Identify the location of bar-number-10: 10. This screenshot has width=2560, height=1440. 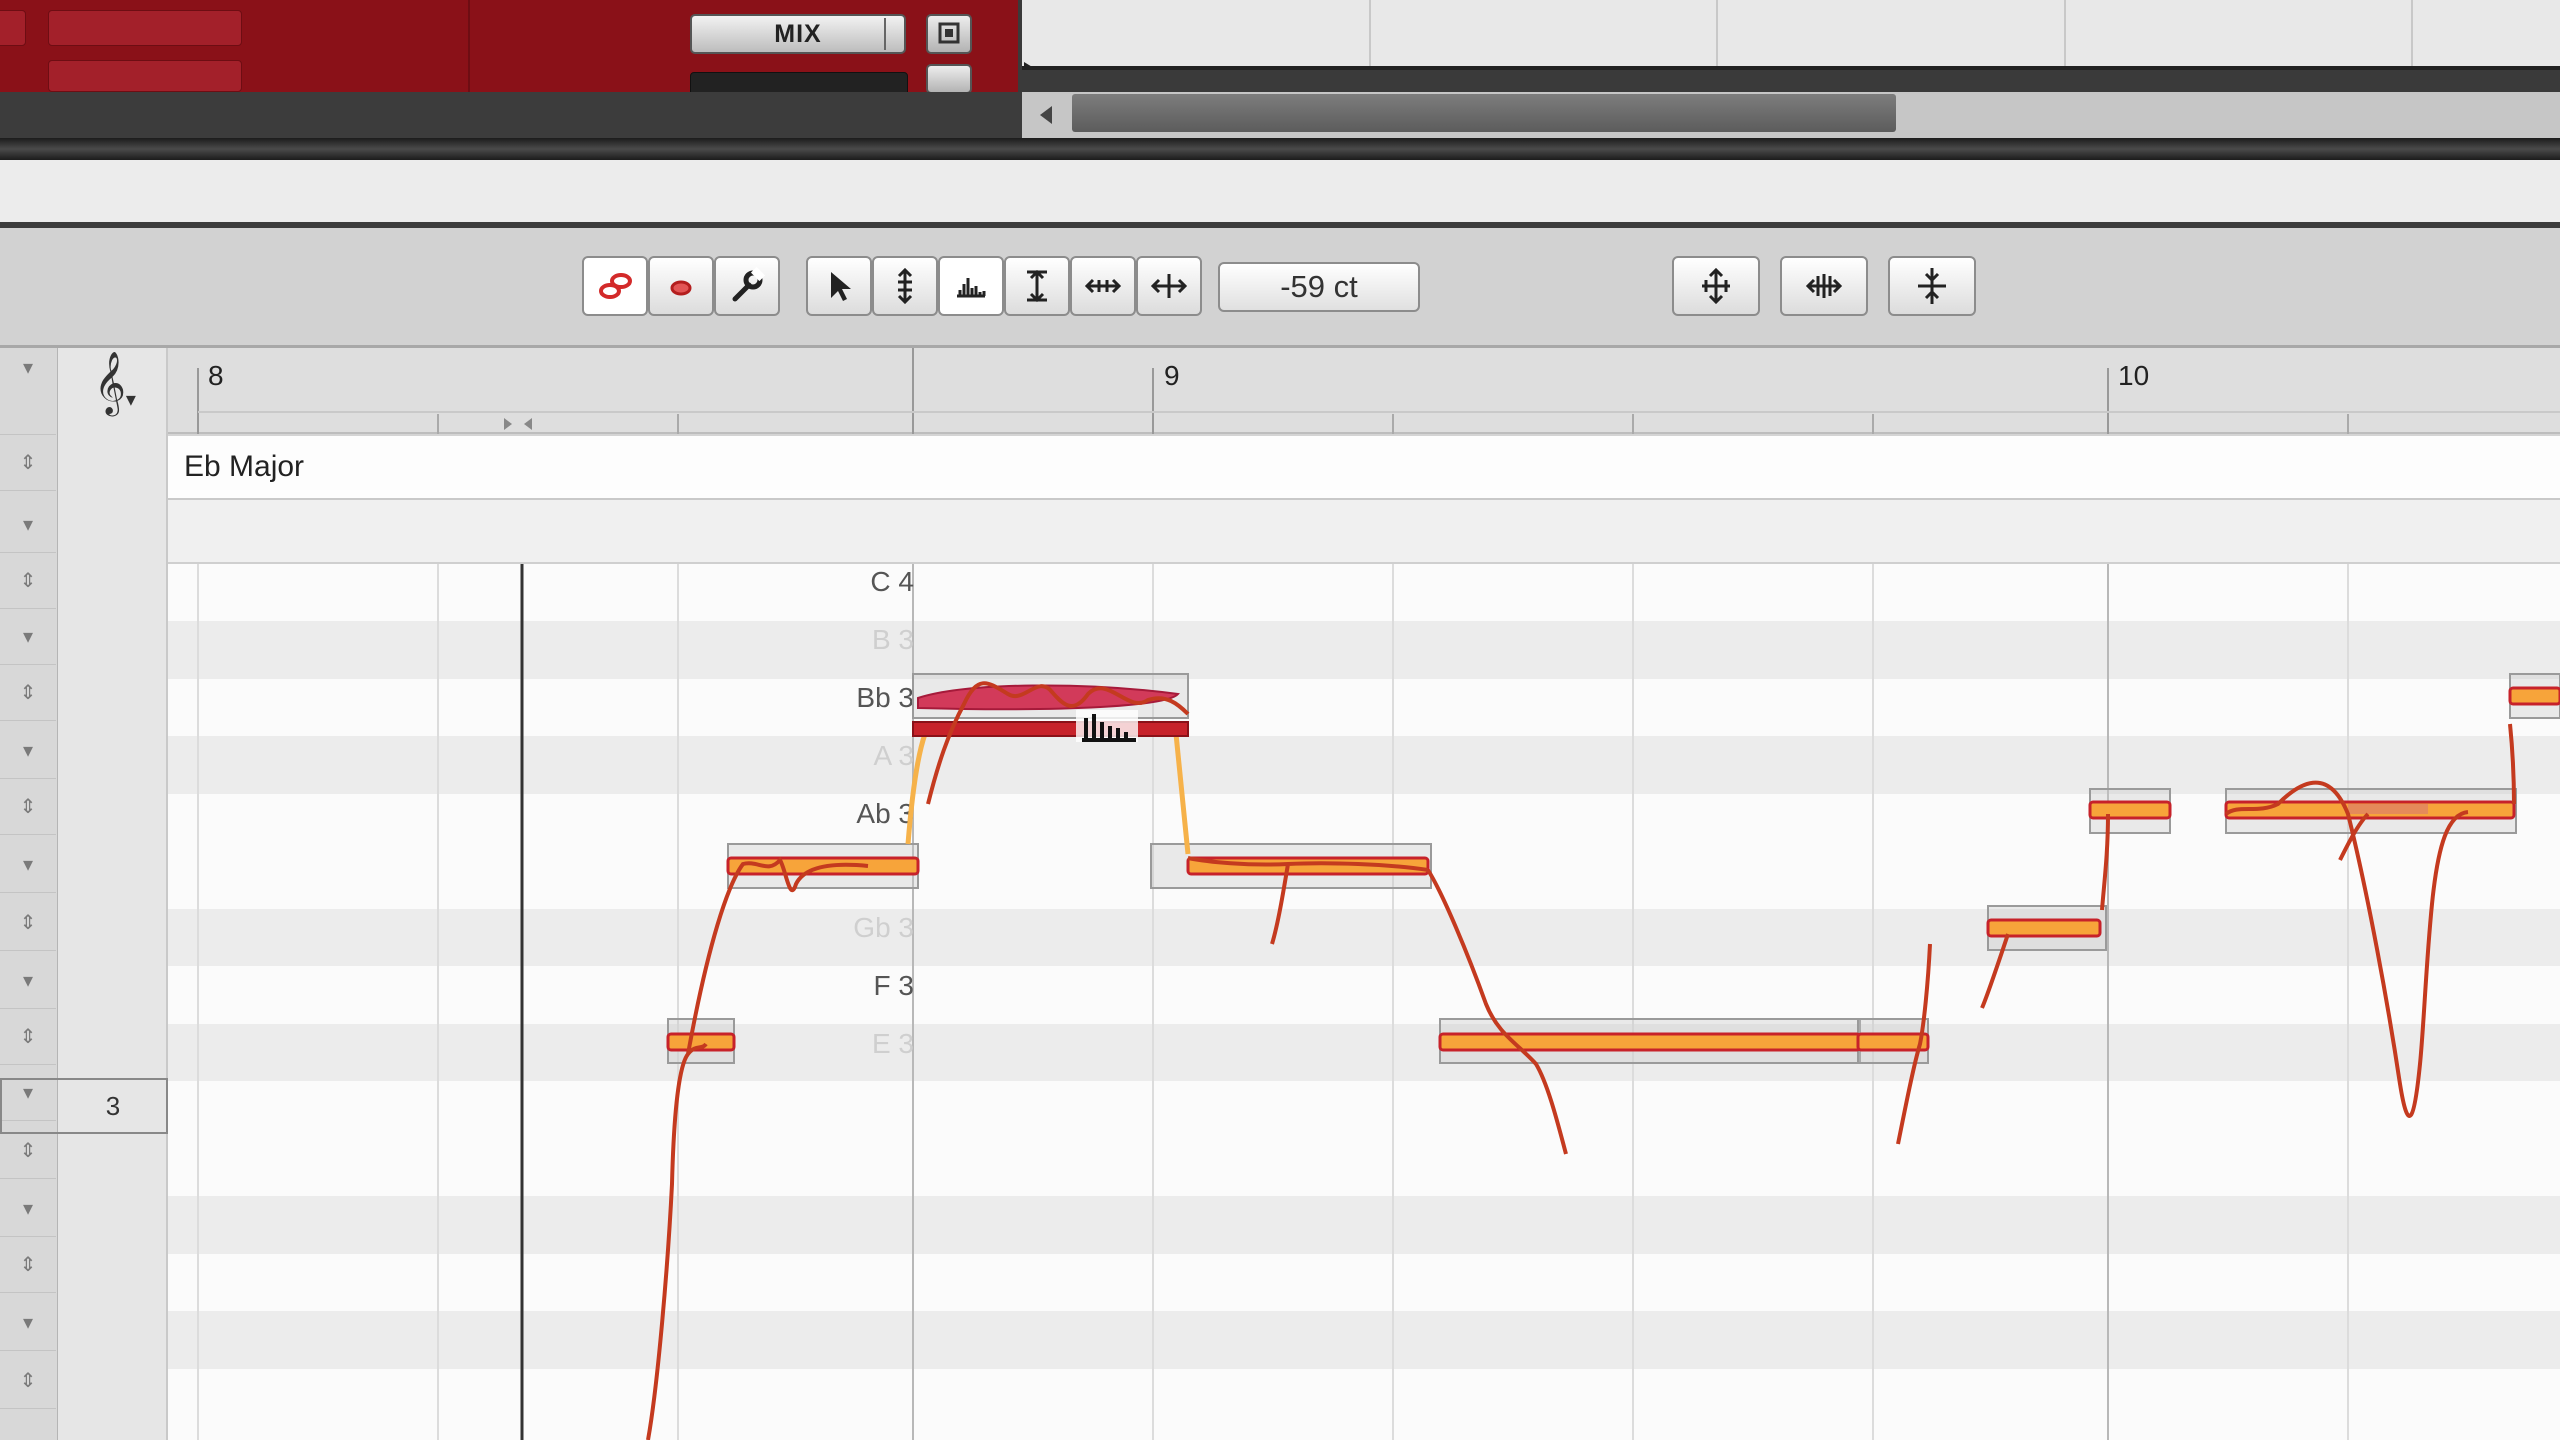
(2134, 375).